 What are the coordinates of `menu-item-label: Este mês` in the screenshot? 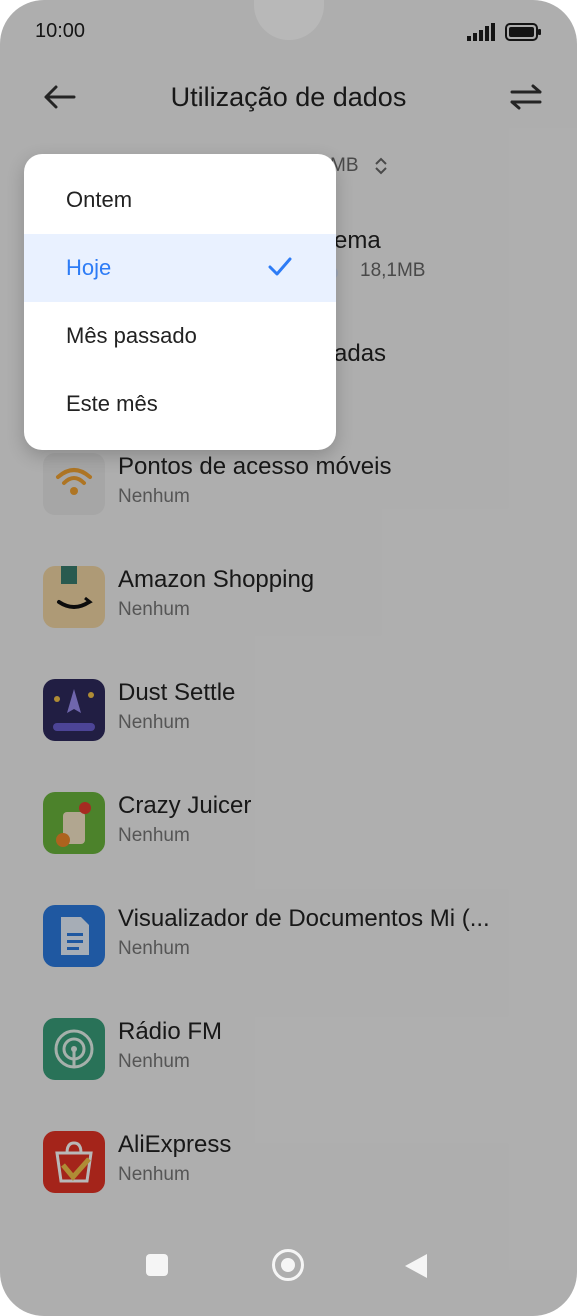 It's located at (112, 403).